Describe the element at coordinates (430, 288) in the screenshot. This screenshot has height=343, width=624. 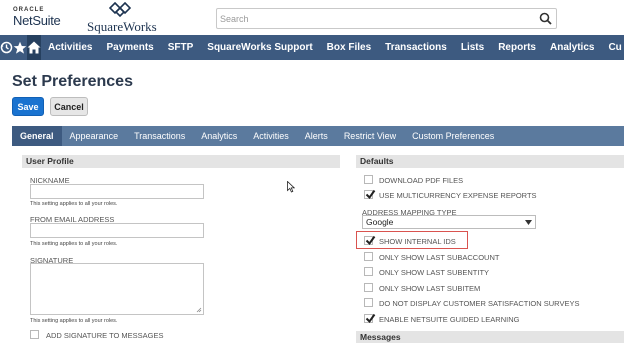
I see `last-subitem-label: ONLY SHOW LAST SUBITEM` at that location.